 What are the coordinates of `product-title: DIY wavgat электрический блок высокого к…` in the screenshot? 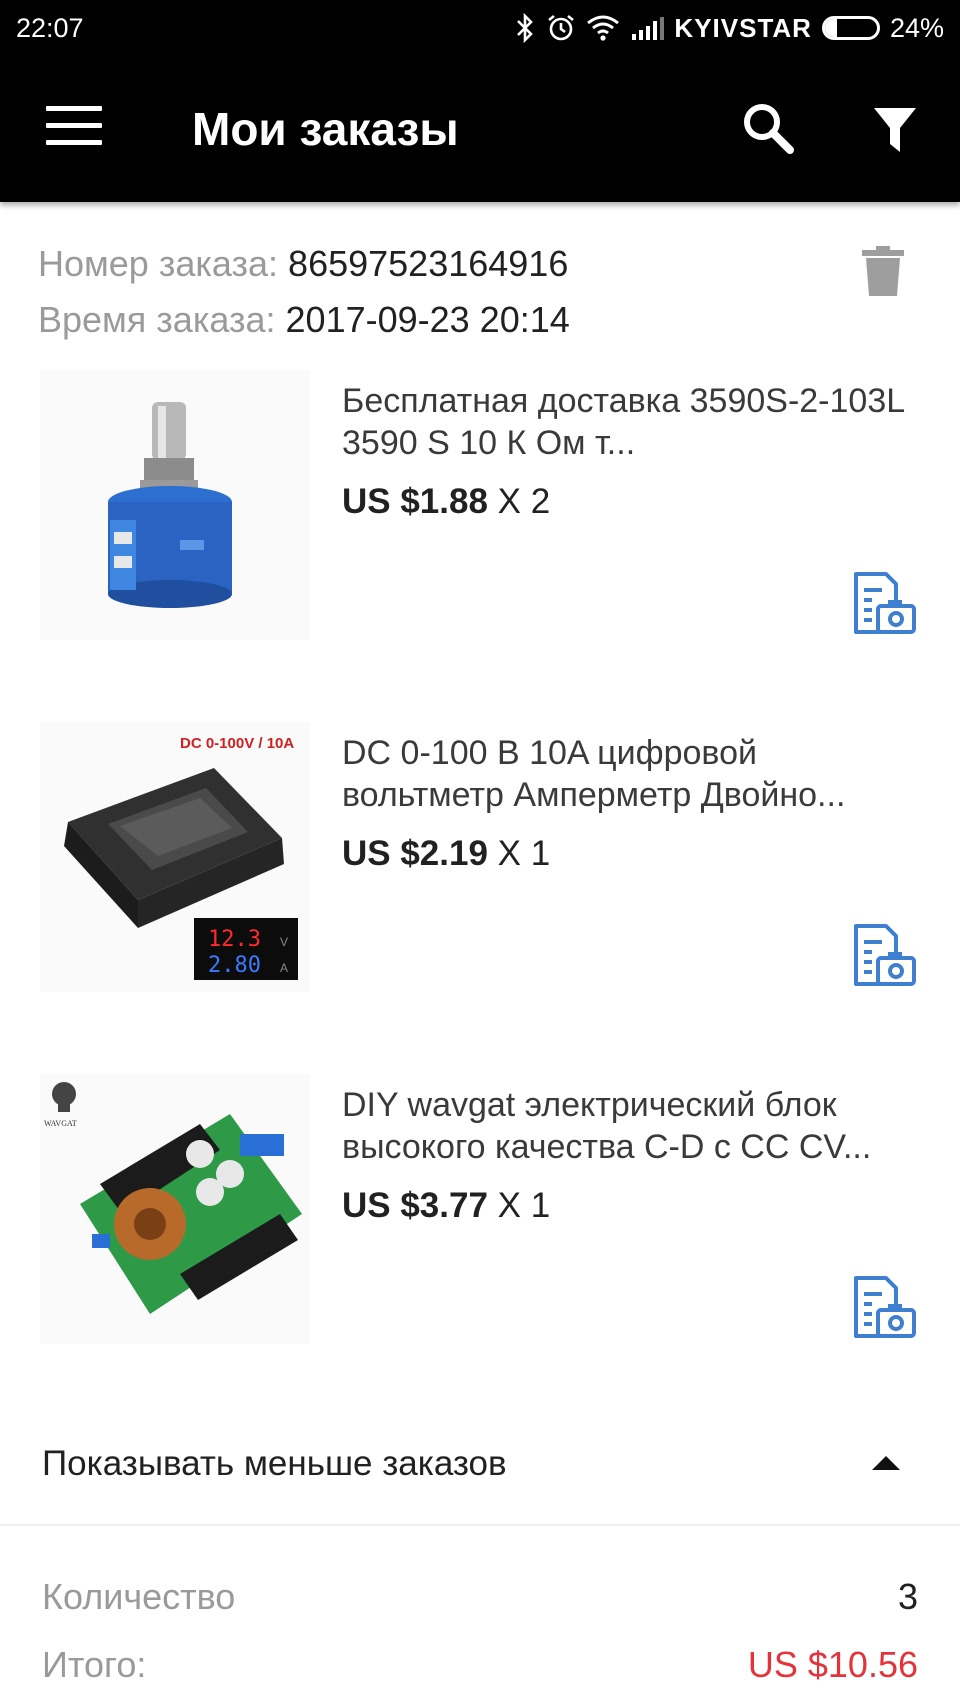 It's located at (632, 1126).